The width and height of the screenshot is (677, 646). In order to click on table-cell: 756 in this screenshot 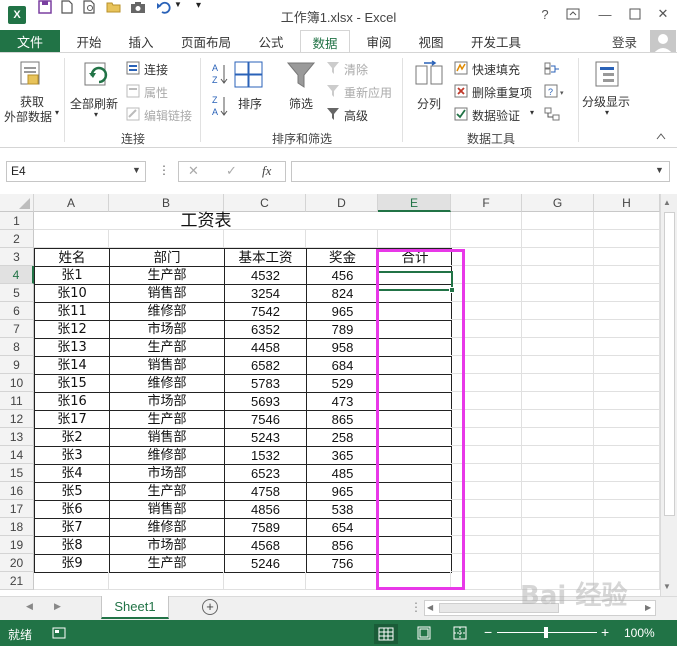, I will do `click(342, 563)`.